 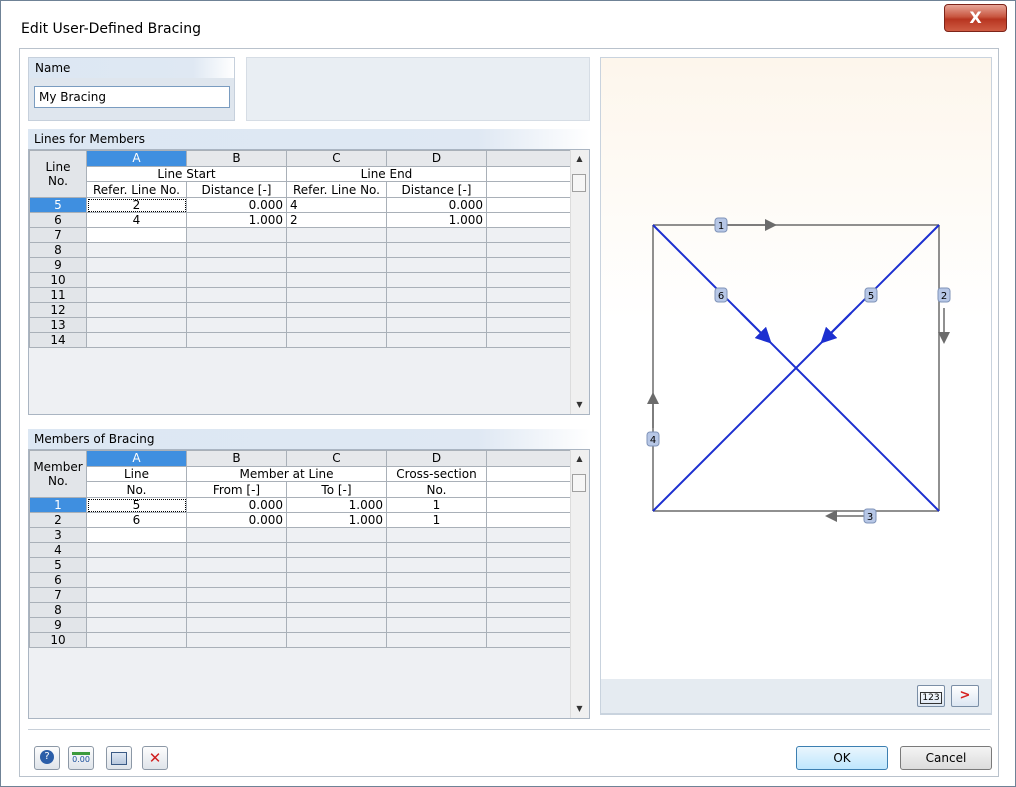 What do you see at coordinates (336, 158) in the screenshot?
I see `lines-col-c: C` at bounding box center [336, 158].